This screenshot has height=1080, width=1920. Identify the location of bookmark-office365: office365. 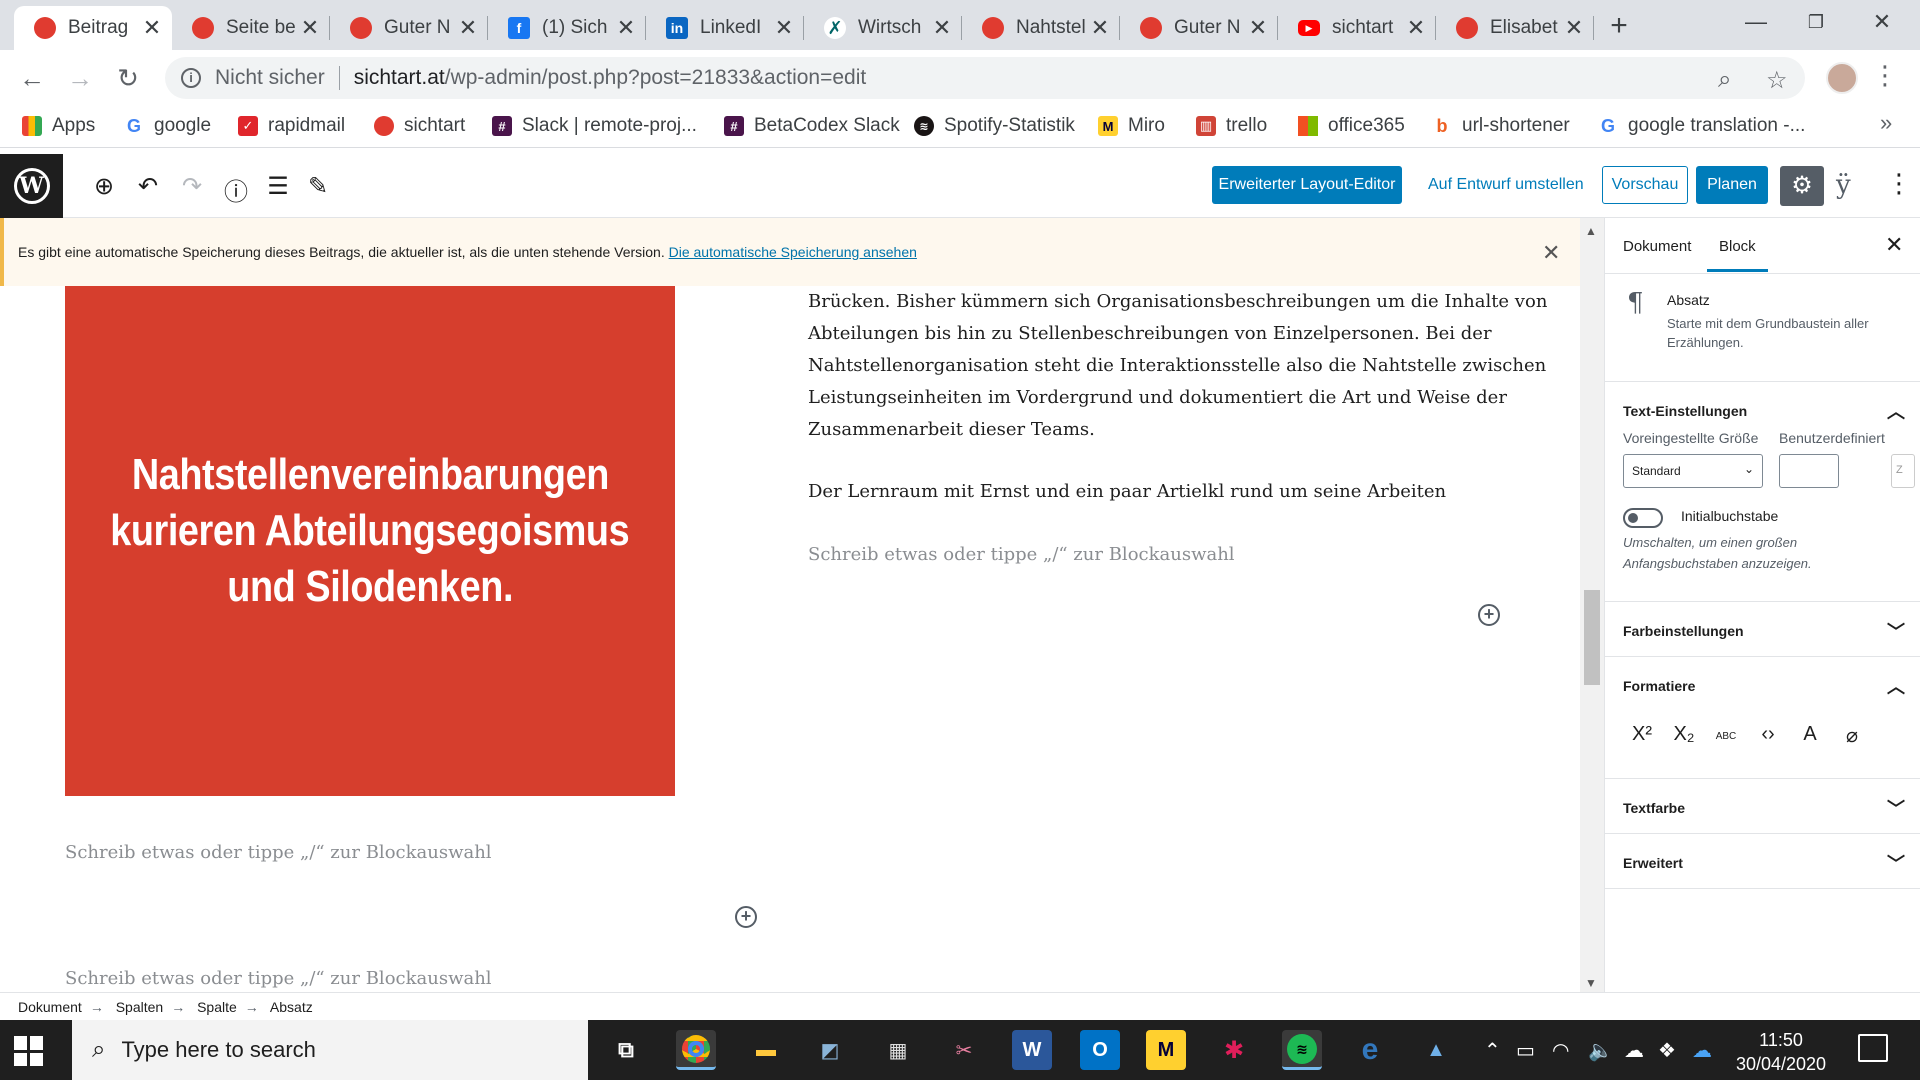
(1351, 126).